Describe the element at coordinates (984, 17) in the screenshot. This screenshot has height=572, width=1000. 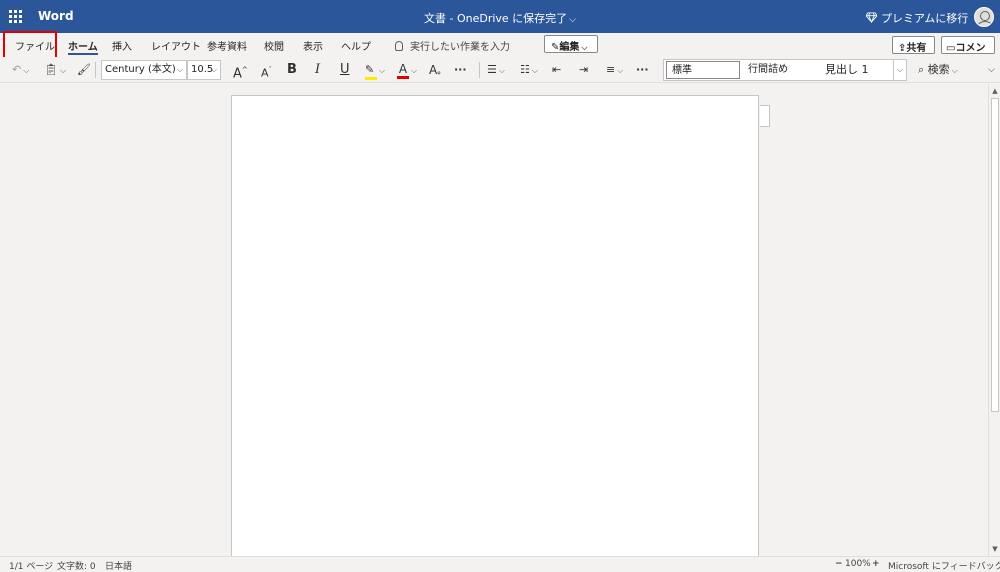
I see `avatar` at that location.